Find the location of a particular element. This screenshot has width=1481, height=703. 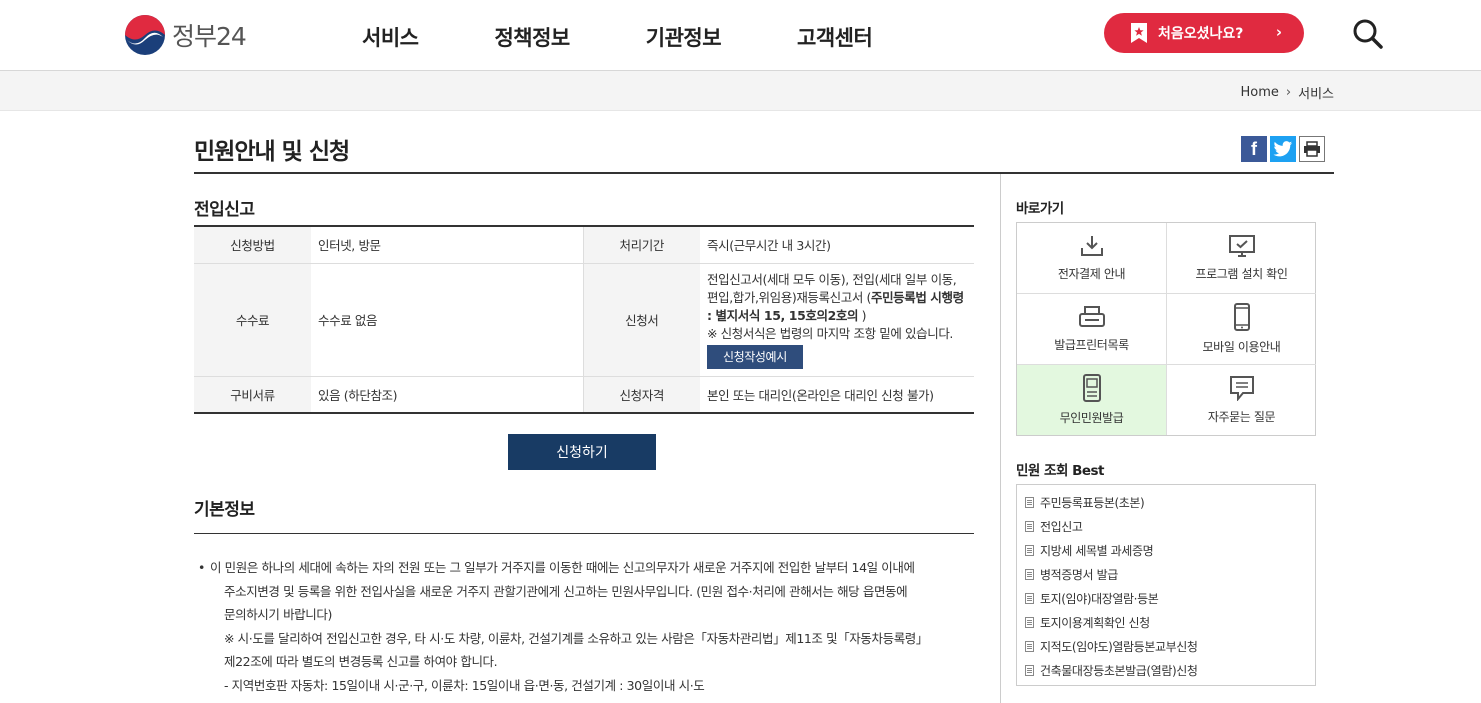

nav-service: 서비스 is located at coordinates (390, 37).